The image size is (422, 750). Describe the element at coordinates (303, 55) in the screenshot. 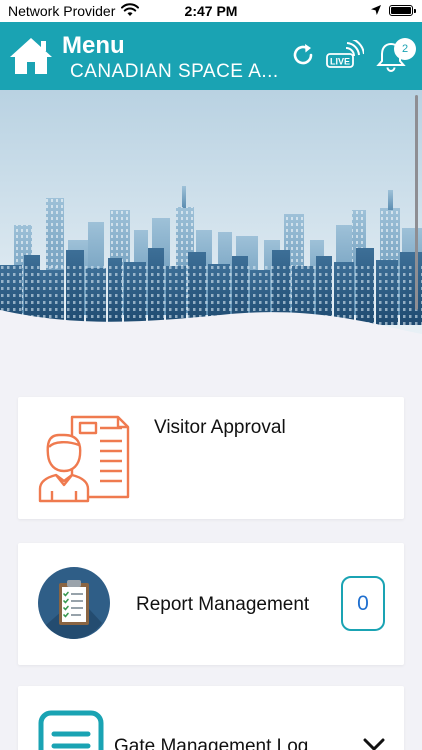

I see `refresh-icon` at that location.